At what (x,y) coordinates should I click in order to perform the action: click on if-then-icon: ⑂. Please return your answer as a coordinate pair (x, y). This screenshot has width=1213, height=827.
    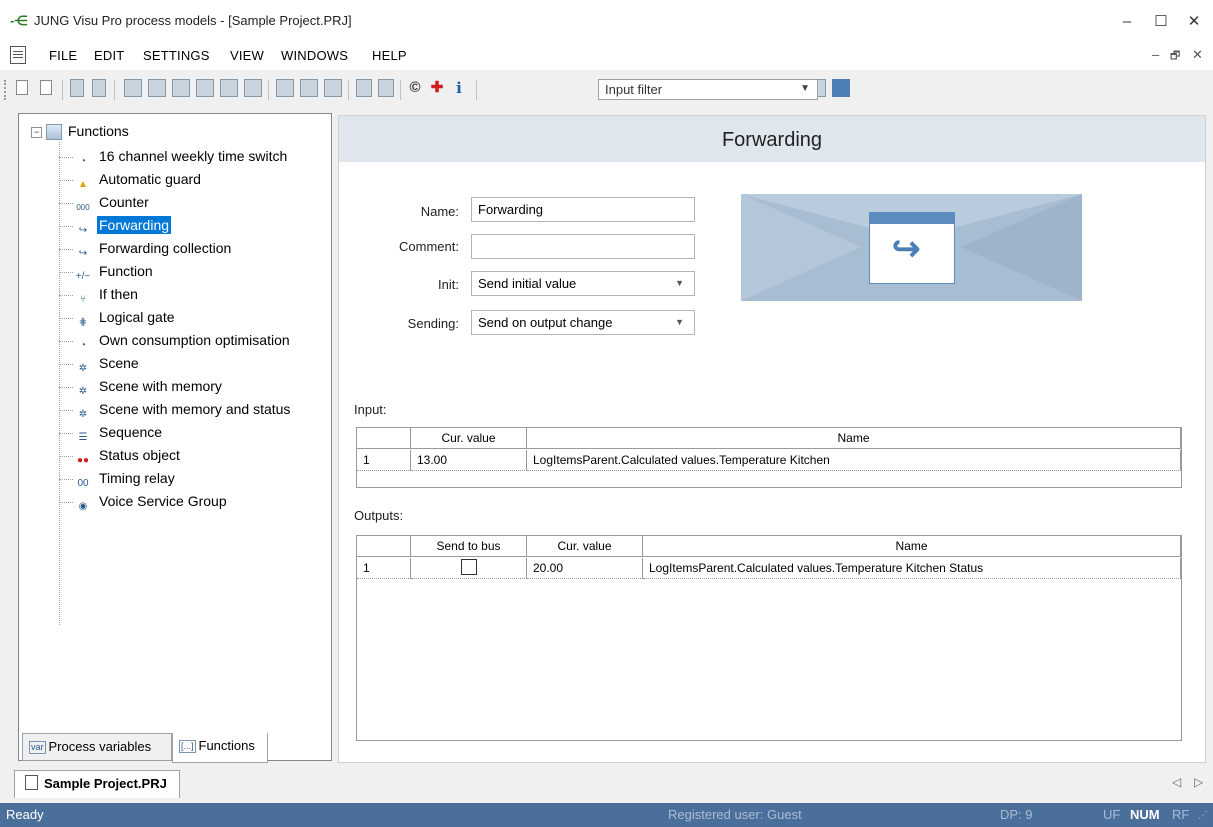
    Looking at the image, I should click on (83, 299).